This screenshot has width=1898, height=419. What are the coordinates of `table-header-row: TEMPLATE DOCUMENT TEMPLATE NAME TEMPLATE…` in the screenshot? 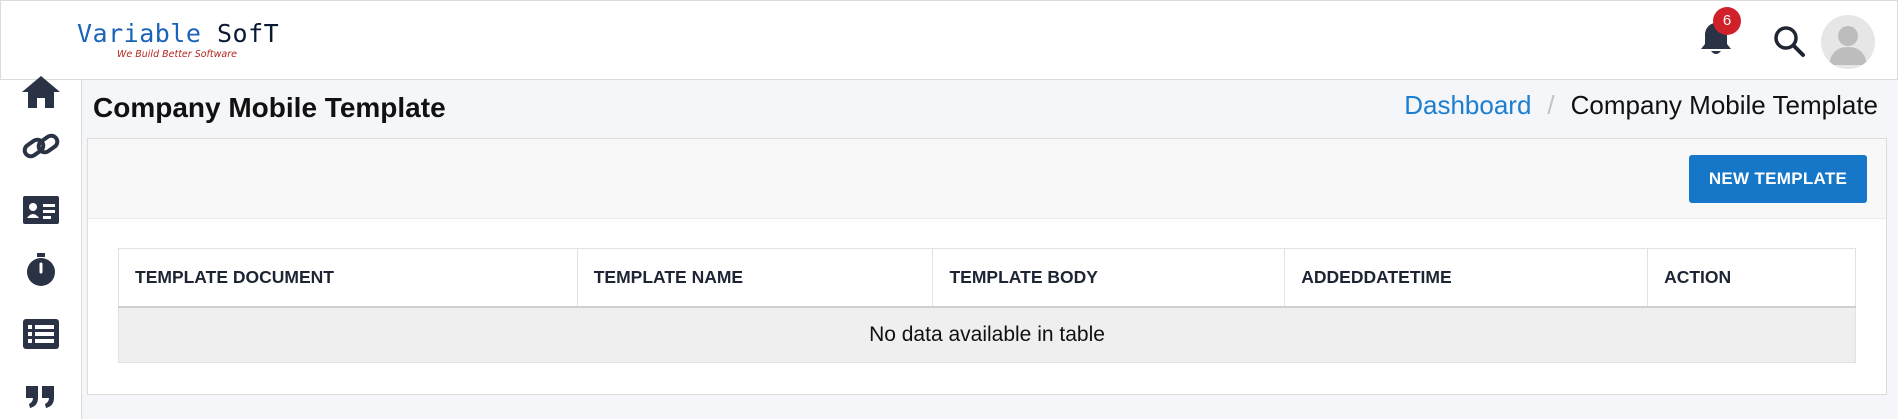 It's located at (987, 278).